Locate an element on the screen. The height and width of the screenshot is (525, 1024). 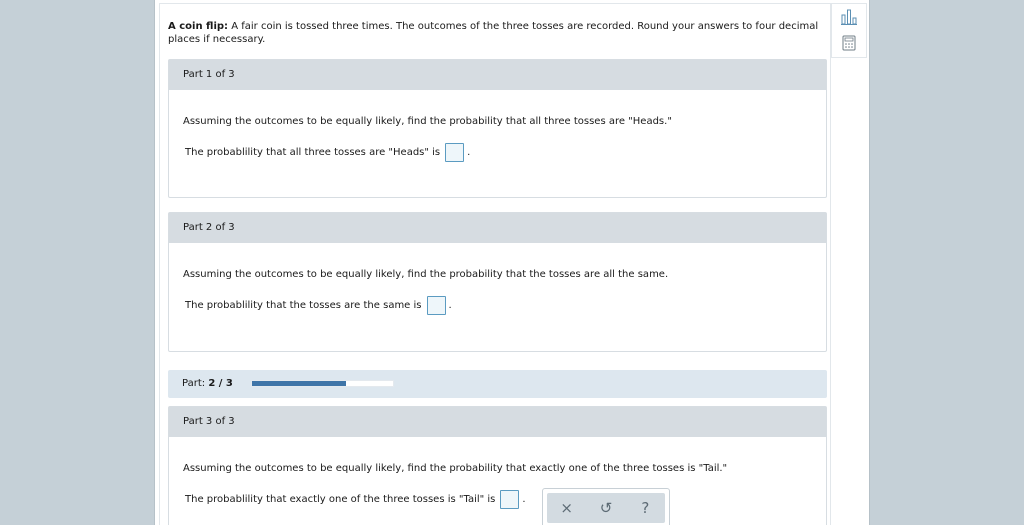
part-3-answer-input is located at coordinates (510, 499).